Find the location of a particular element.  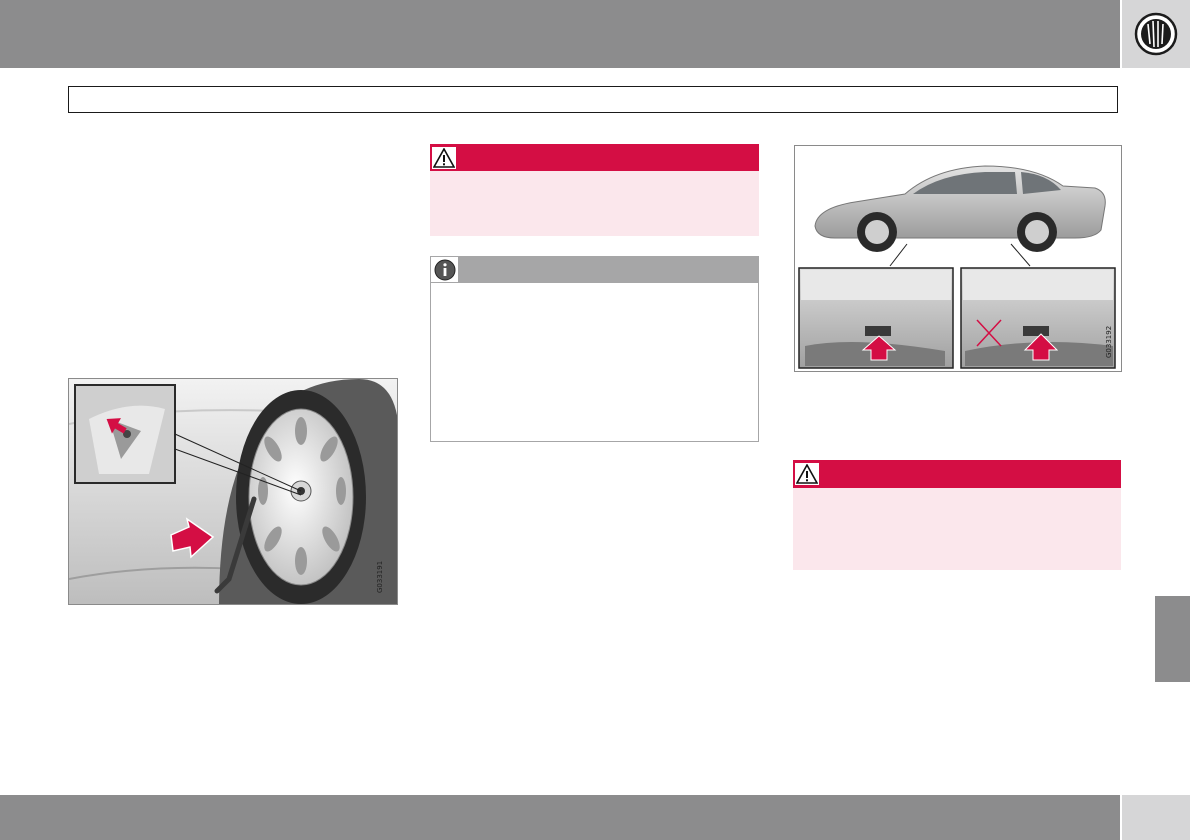

tire-icon is located at coordinates (1156, 34).